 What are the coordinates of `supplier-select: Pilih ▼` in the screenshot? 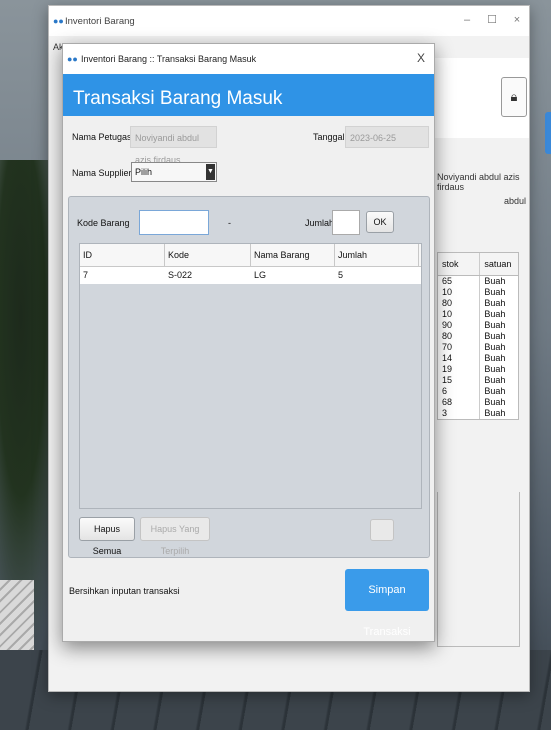 It's located at (174, 172).